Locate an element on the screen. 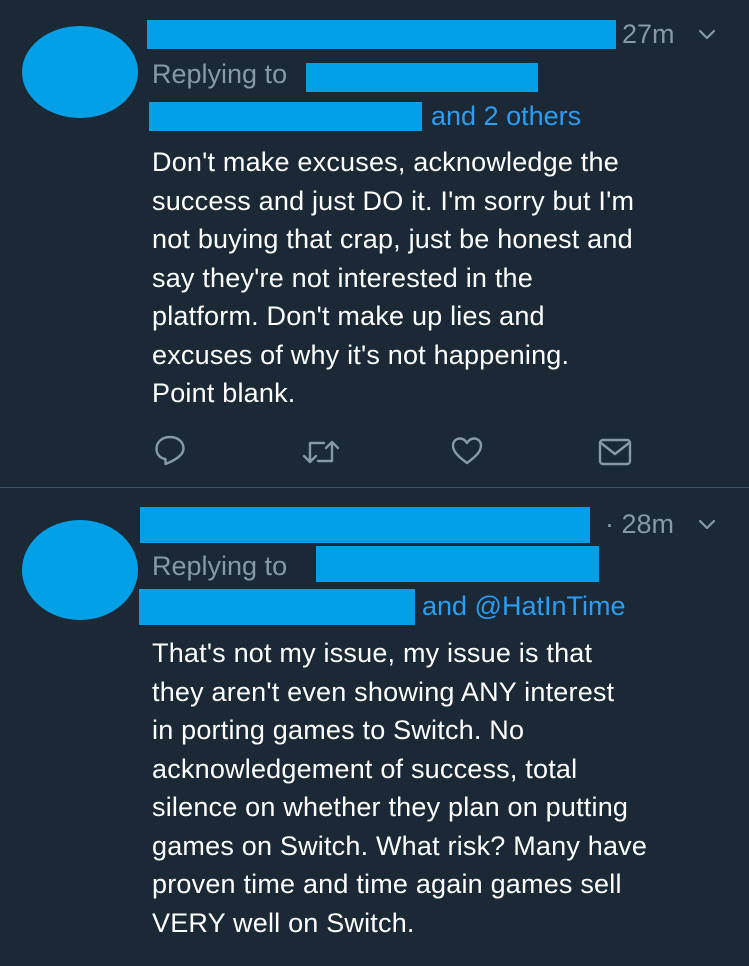 This screenshot has width=749, height=966. retweet-icon is located at coordinates (321, 452).